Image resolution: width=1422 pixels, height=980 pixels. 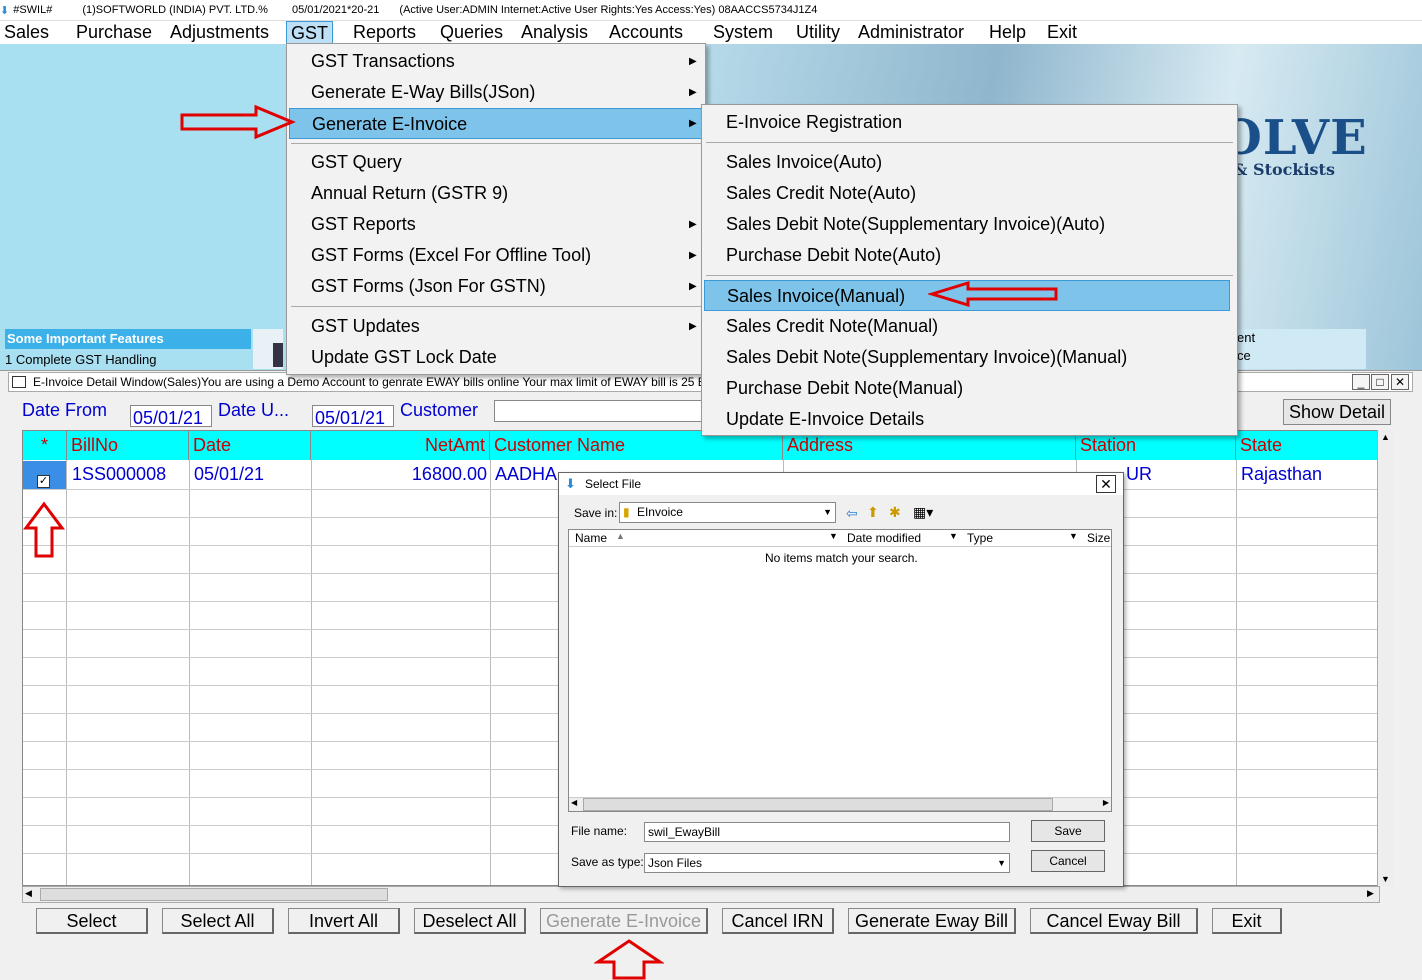 I want to click on save-in-select: ▮ EInvoice ▼, so click(x=727, y=512).